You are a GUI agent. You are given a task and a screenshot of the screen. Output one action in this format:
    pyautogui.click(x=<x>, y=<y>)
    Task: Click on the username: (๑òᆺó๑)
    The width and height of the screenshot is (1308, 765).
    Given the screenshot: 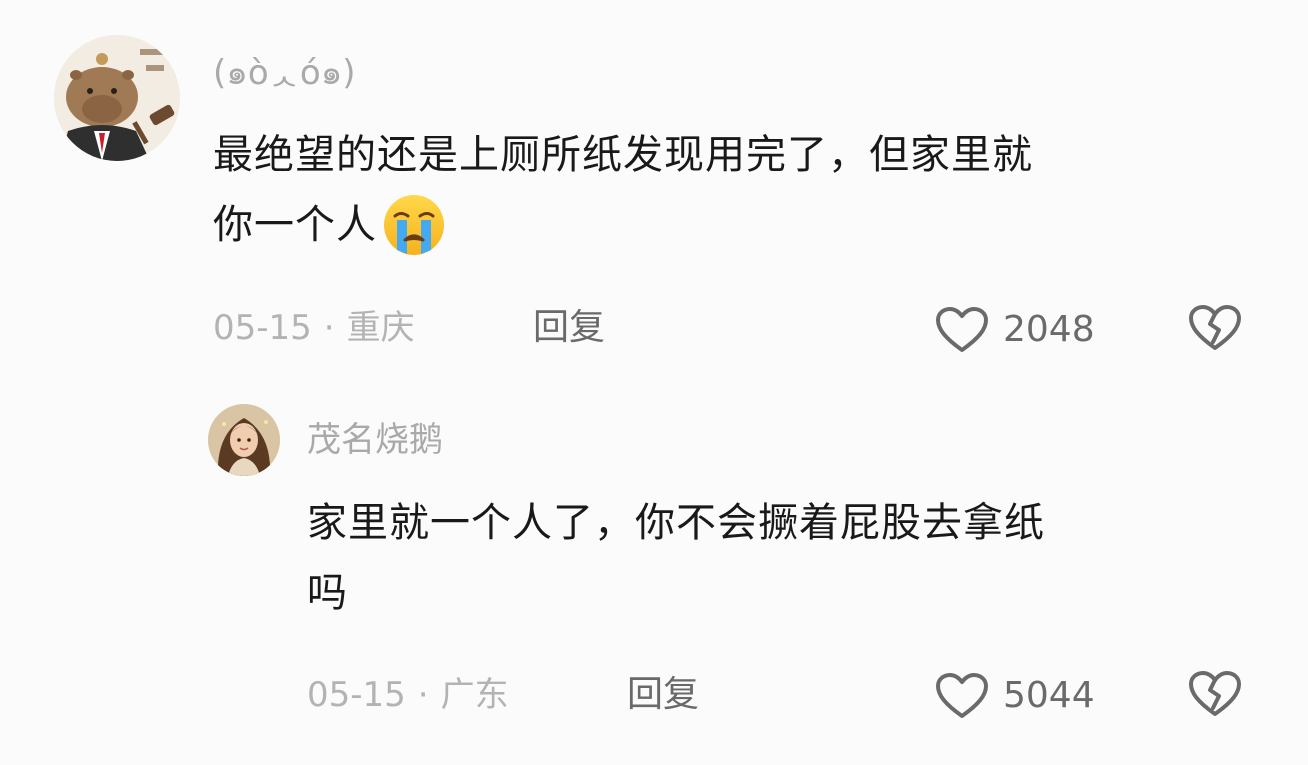 What is the action you would take?
    pyautogui.click(x=284, y=73)
    